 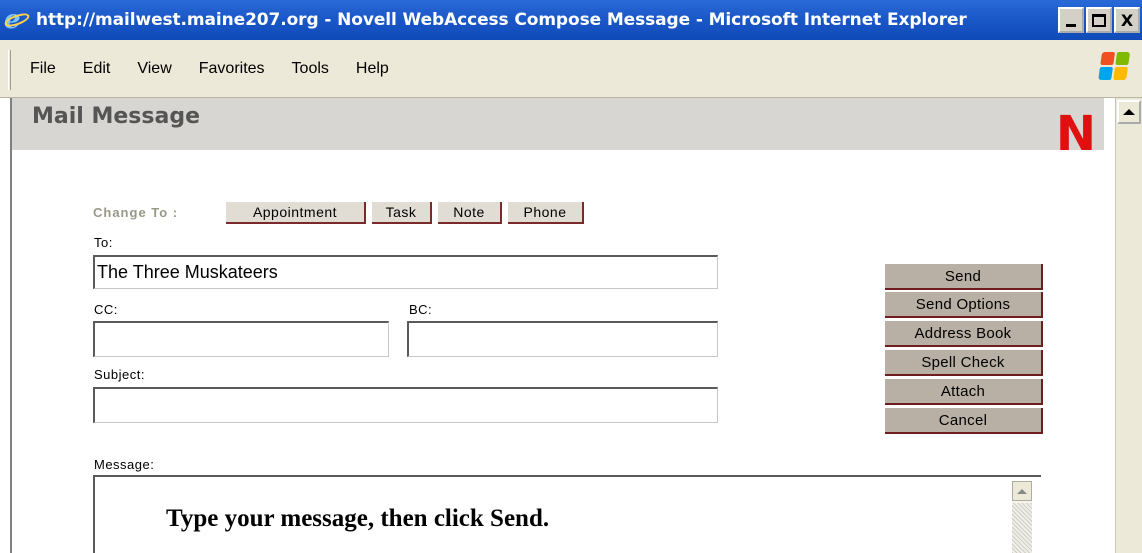 What do you see at coordinates (964, 305) in the screenshot?
I see `send-options-button: Send Options` at bounding box center [964, 305].